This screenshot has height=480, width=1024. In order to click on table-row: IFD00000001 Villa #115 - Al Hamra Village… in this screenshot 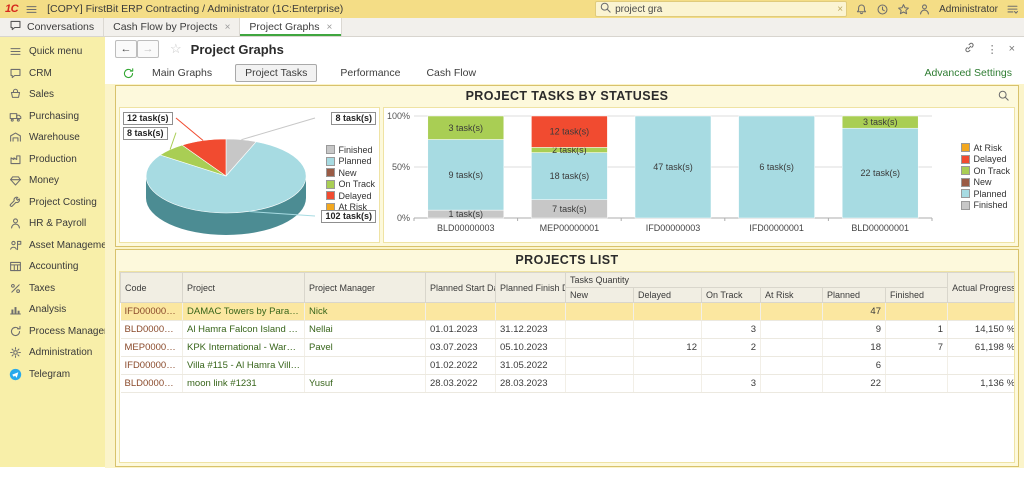, I will do `click(567, 365)`.